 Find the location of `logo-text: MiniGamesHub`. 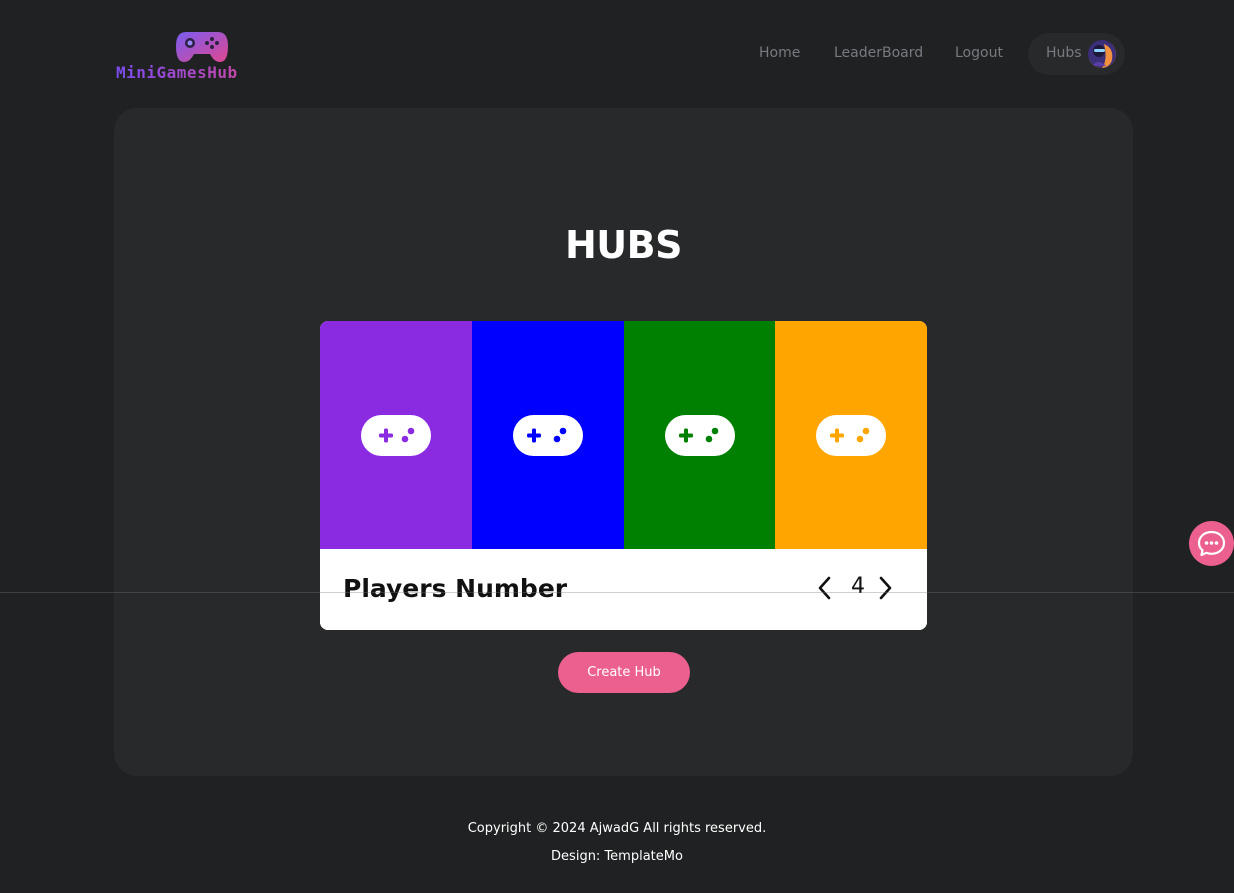

logo-text: MiniGamesHub is located at coordinates (203, 72).